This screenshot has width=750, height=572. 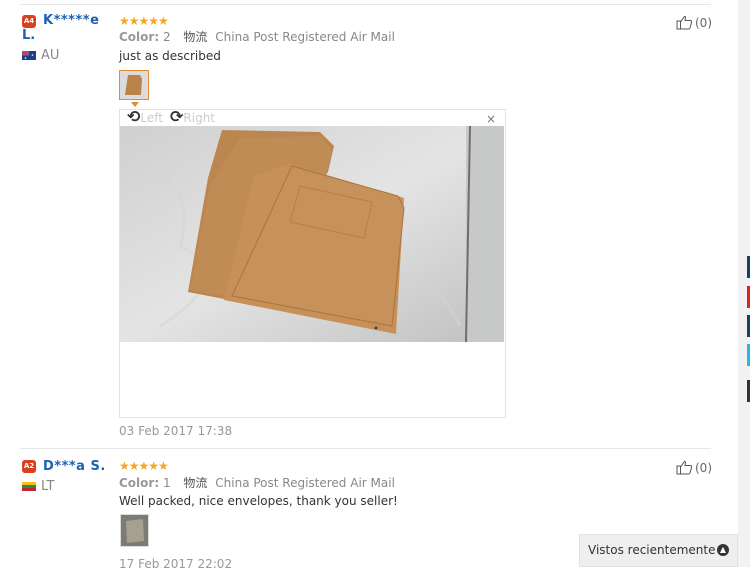 What do you see at coordinates (723, 550) in the screenshot?
I see `chevron-up-icon: ▲` at bounding box center [723, 550].